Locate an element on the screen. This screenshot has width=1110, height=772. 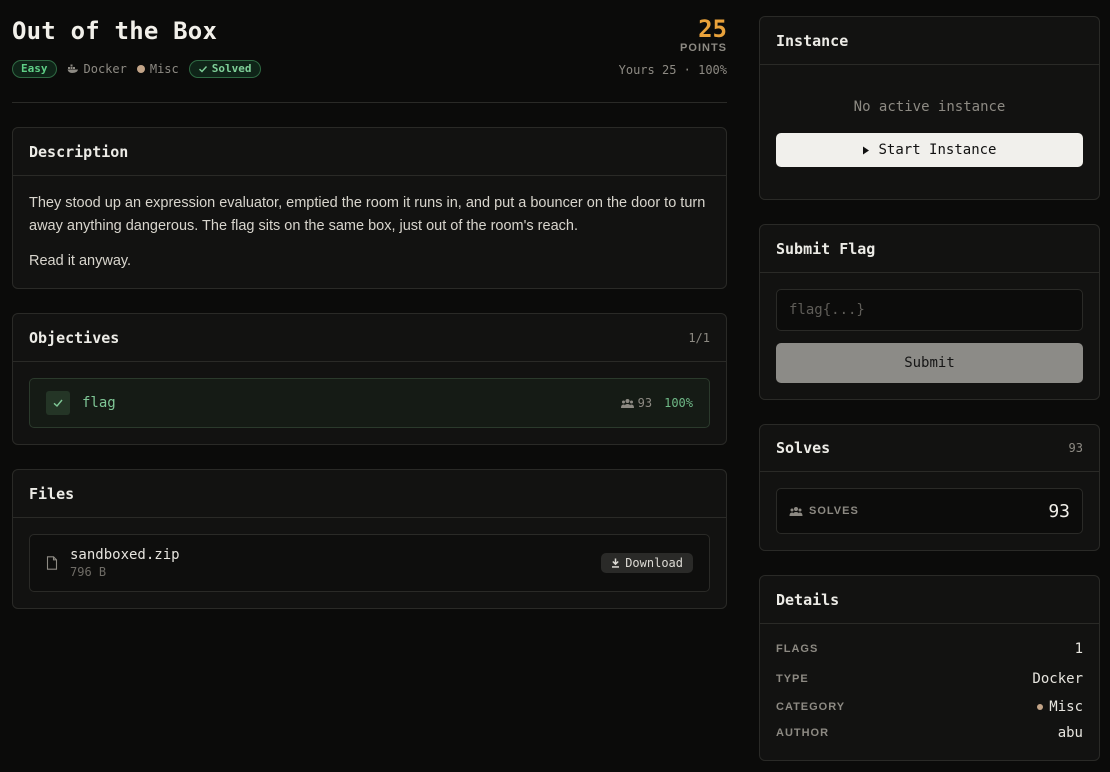
detail-value: Misc is located at coordinates (1066, 707).